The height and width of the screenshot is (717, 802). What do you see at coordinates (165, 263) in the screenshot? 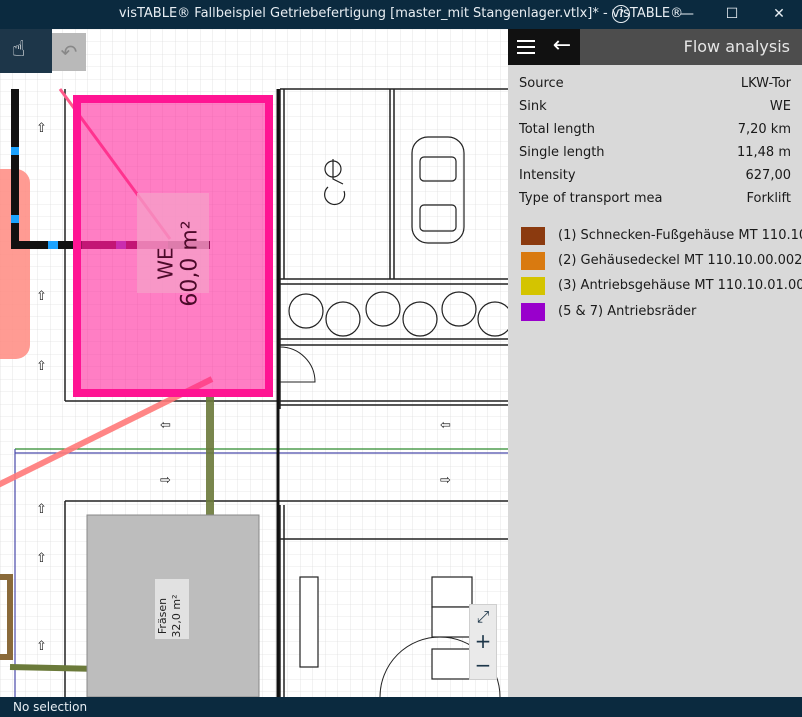
I see `area-we-name: WE` at bounding box center [165, 263].